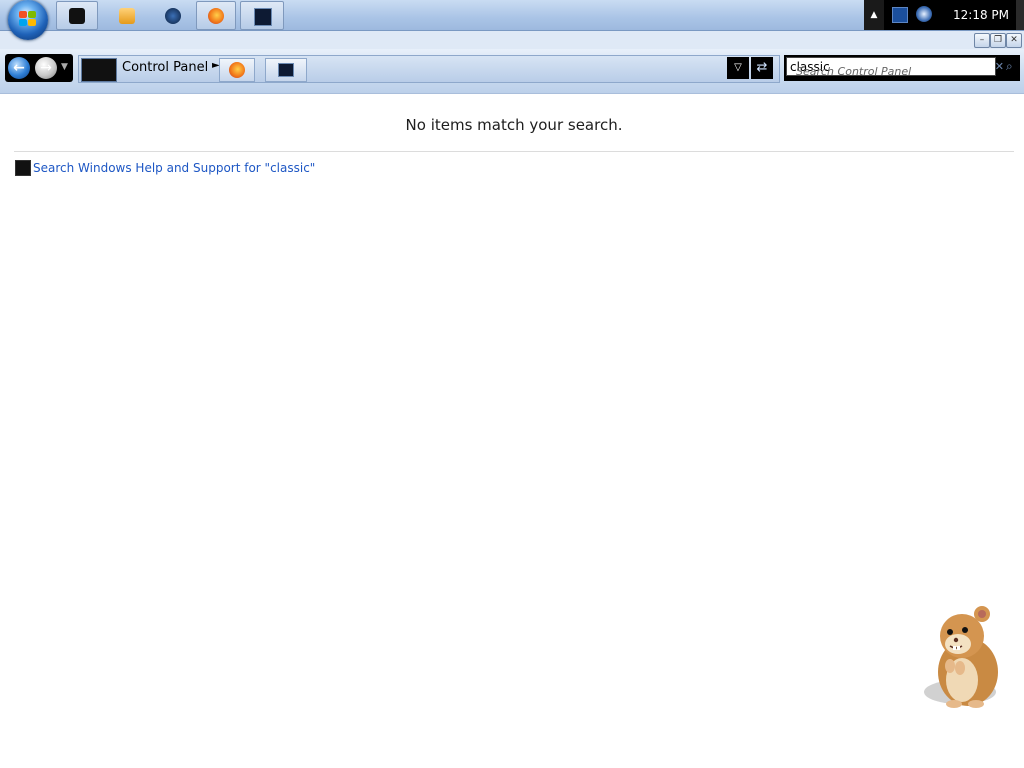 The width and height of the screenshot is (1024, 768). Describe the element at coordinates (900, 15) in the screenshot. I see `network-icon` at that location.